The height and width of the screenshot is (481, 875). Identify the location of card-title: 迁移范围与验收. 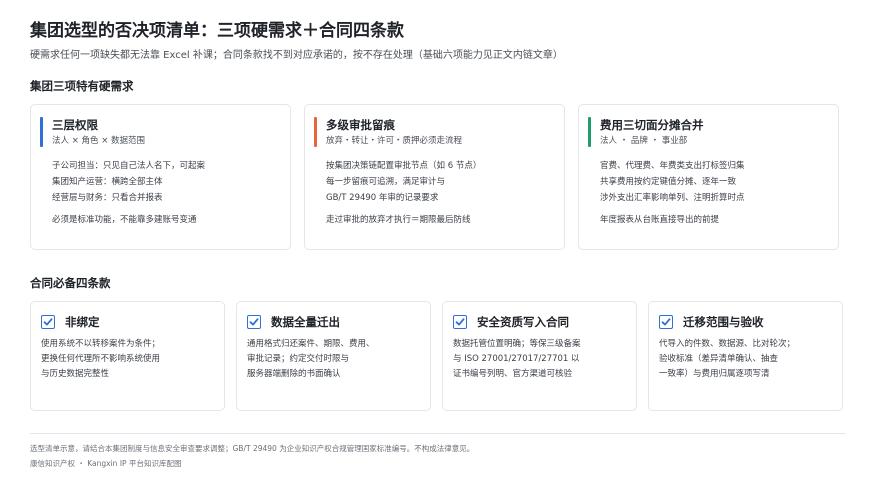
(723, 322).